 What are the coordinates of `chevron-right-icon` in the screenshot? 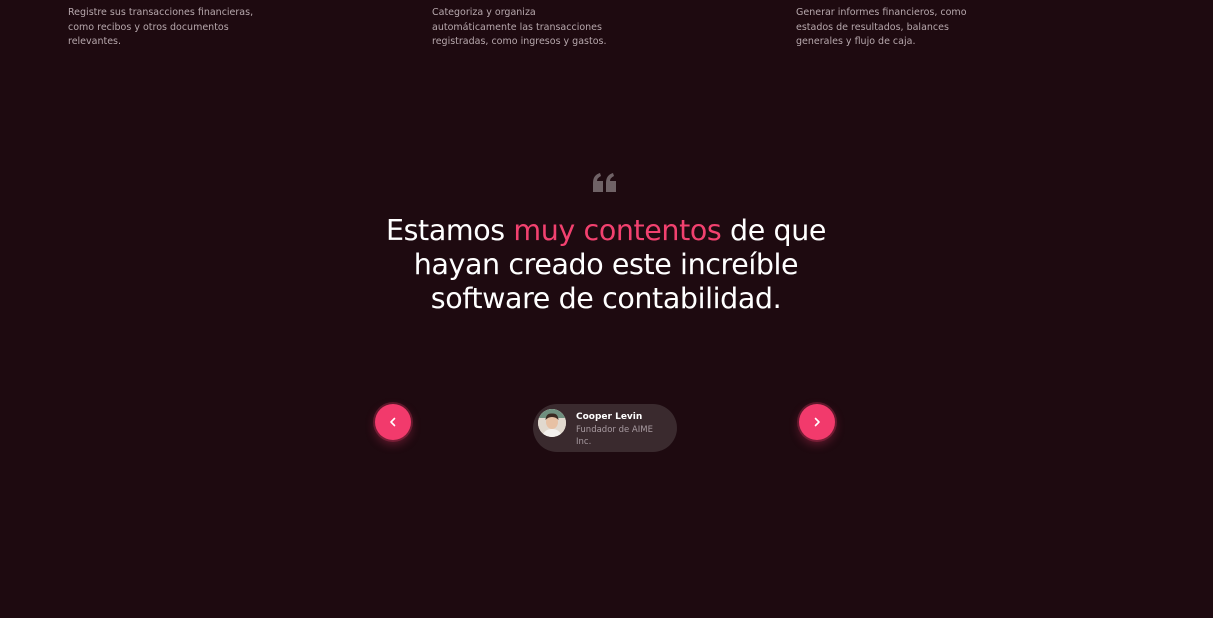 It's located at (817, 422).